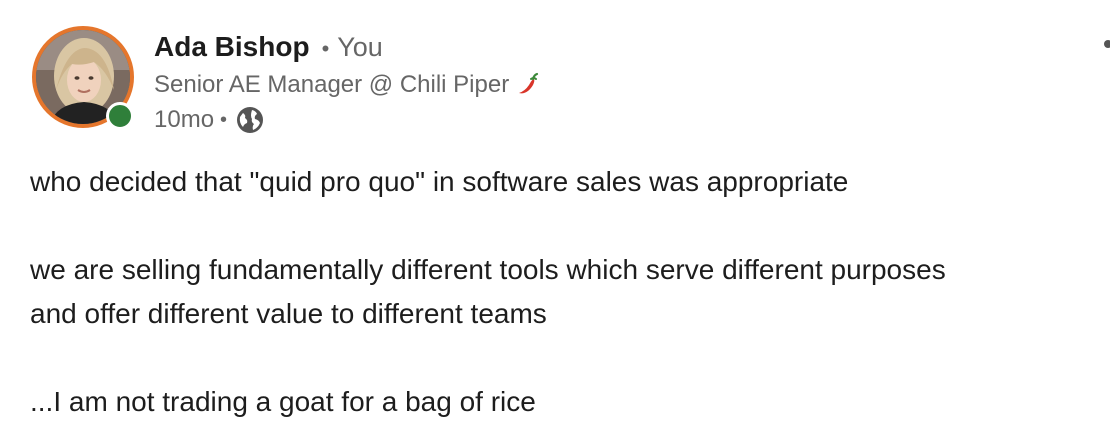 The image size is (1110, 436). What do you see at coordinates (360, 47) in the screenshot?
I see `author-relation: You` at bounding box center [360, 47].